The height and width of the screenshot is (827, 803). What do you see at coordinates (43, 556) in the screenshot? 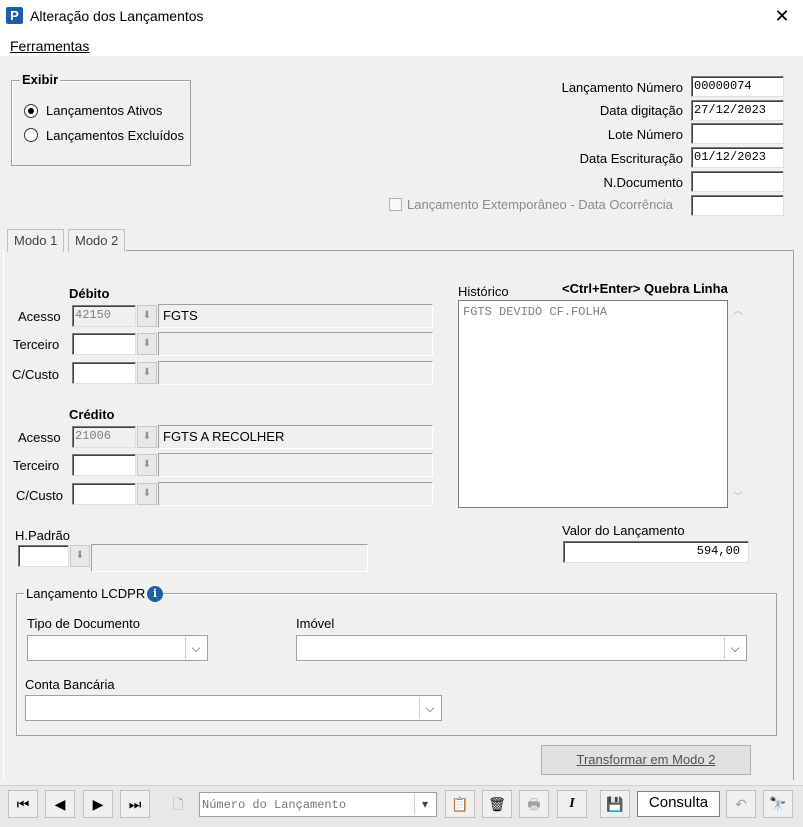
I see `h-padrao-code` at bounding box center [43, 556].